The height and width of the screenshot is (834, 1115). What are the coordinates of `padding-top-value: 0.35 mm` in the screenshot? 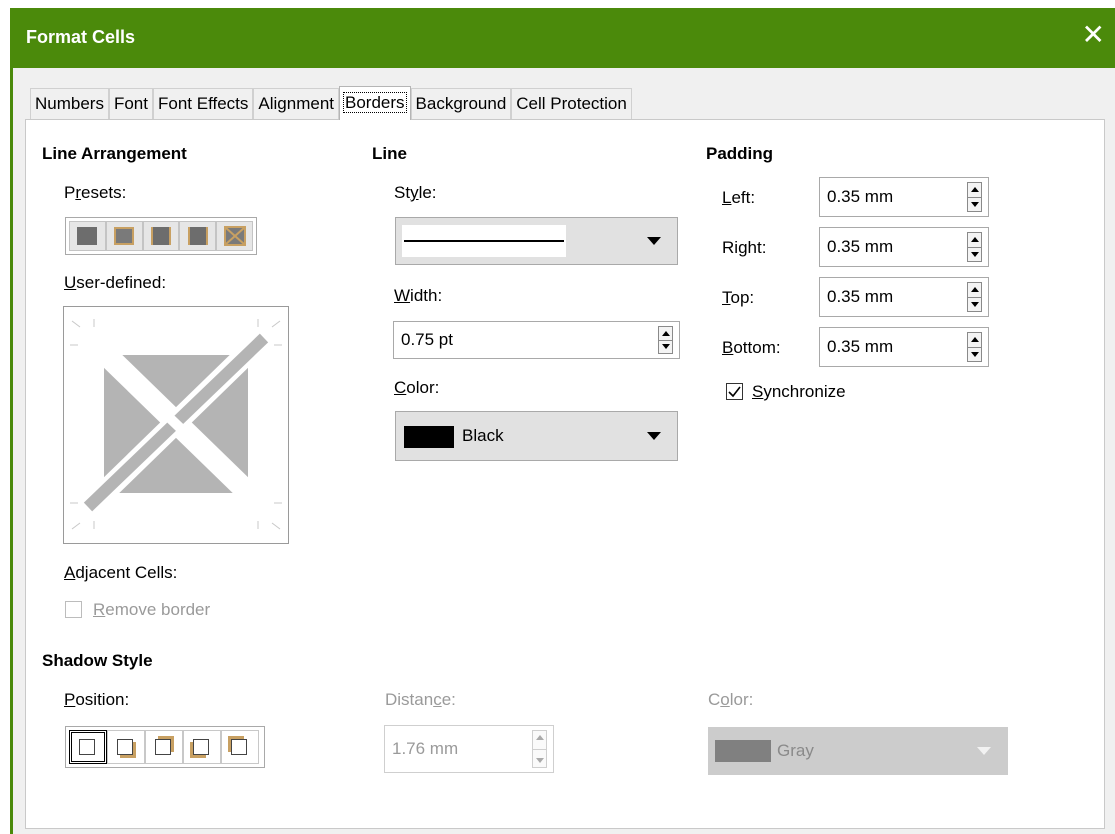 It's located at (860, 296).